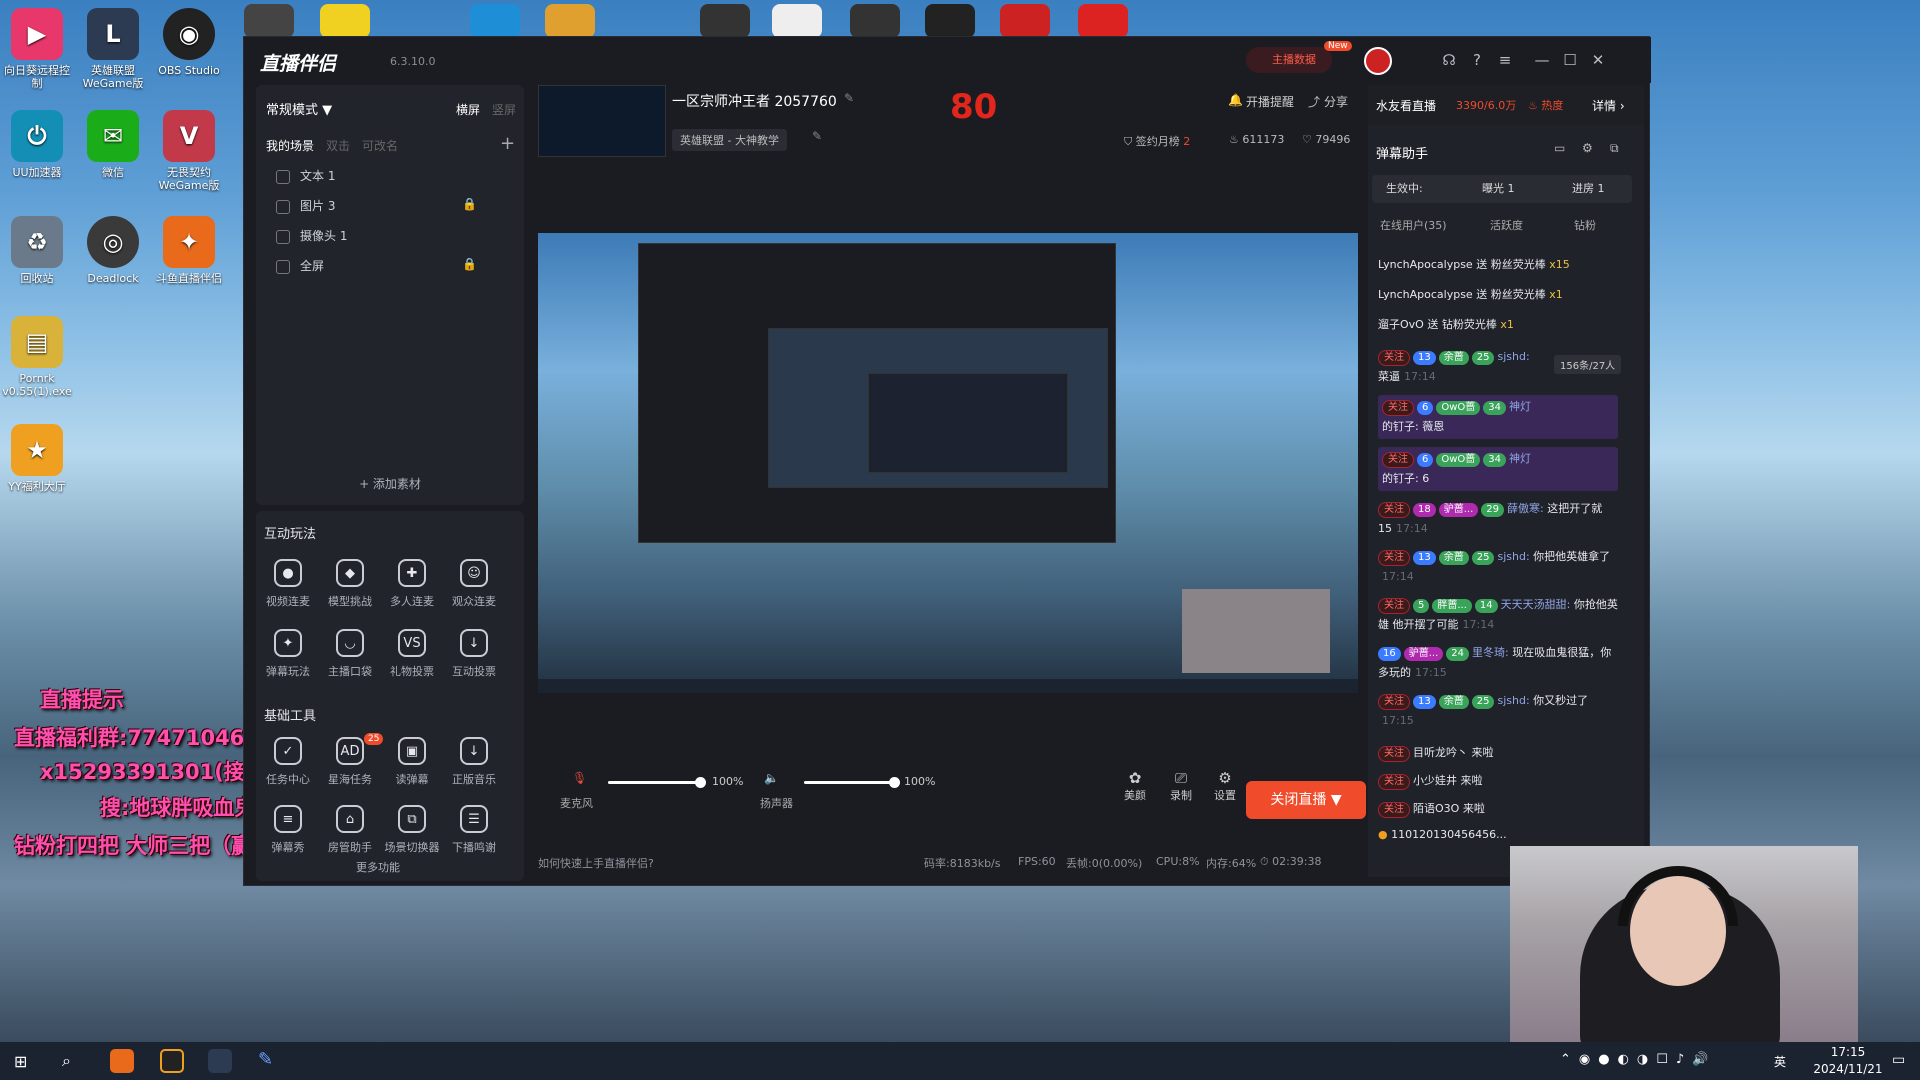  I want to click on add-material-button: + 添加素材, so click(390, 483).